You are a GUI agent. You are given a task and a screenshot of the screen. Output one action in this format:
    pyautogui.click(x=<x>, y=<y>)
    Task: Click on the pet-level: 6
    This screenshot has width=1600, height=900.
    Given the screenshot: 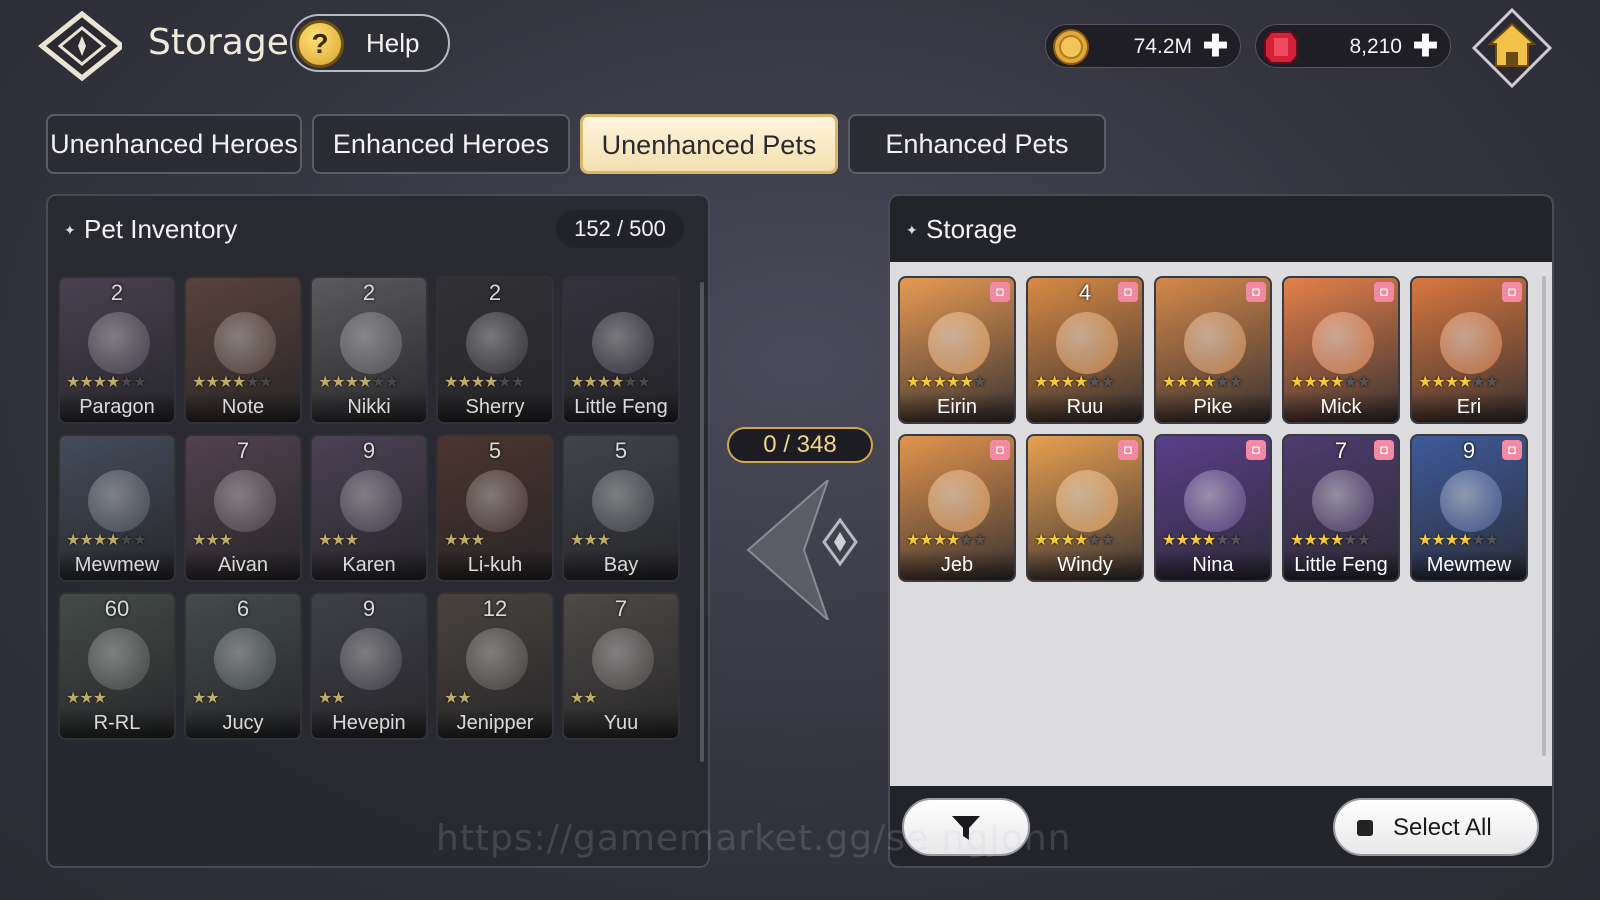 What is the action you would take?
    pyautogui.click(x=243, y=608)
    